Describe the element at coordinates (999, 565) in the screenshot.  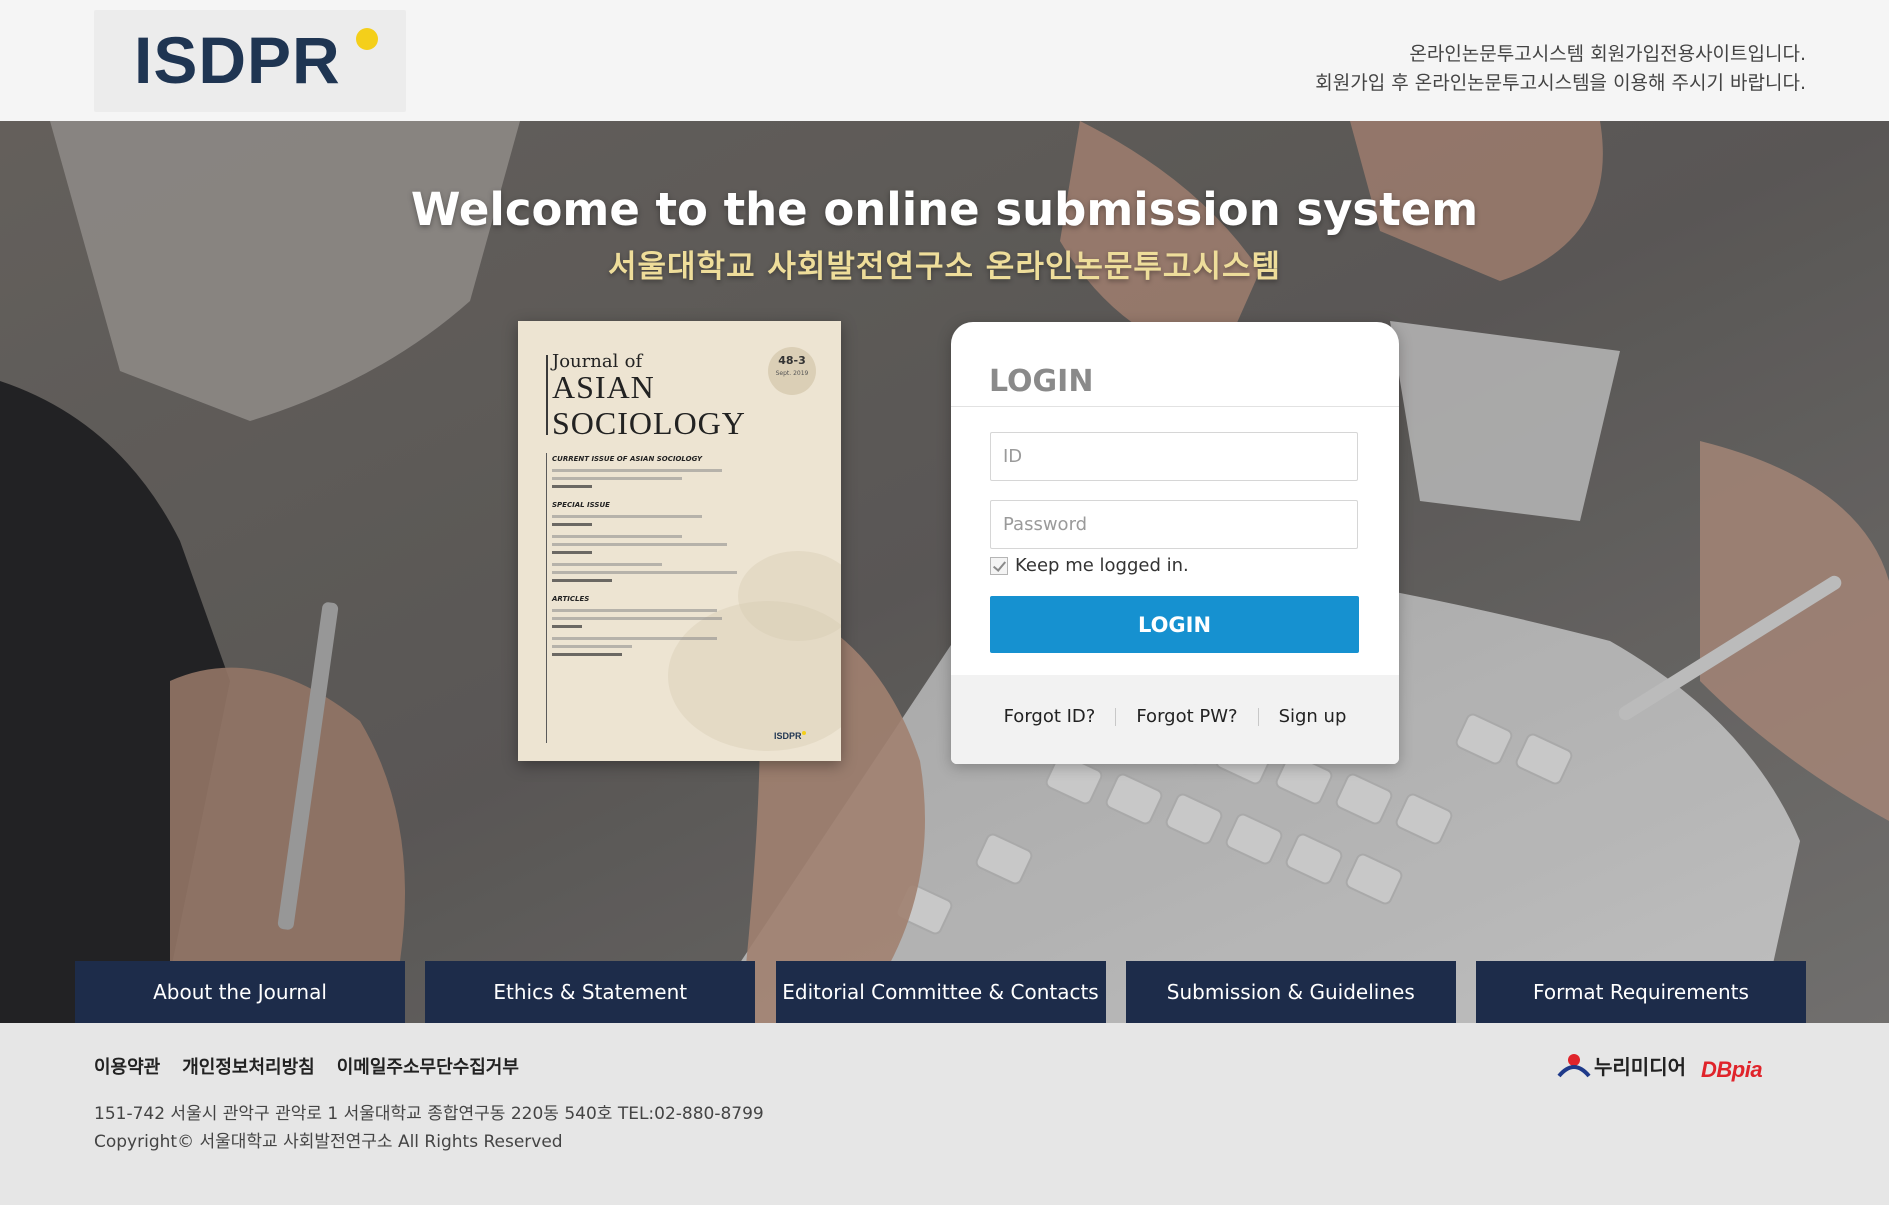
I see `keep-logged-in-checkbox` at that location.